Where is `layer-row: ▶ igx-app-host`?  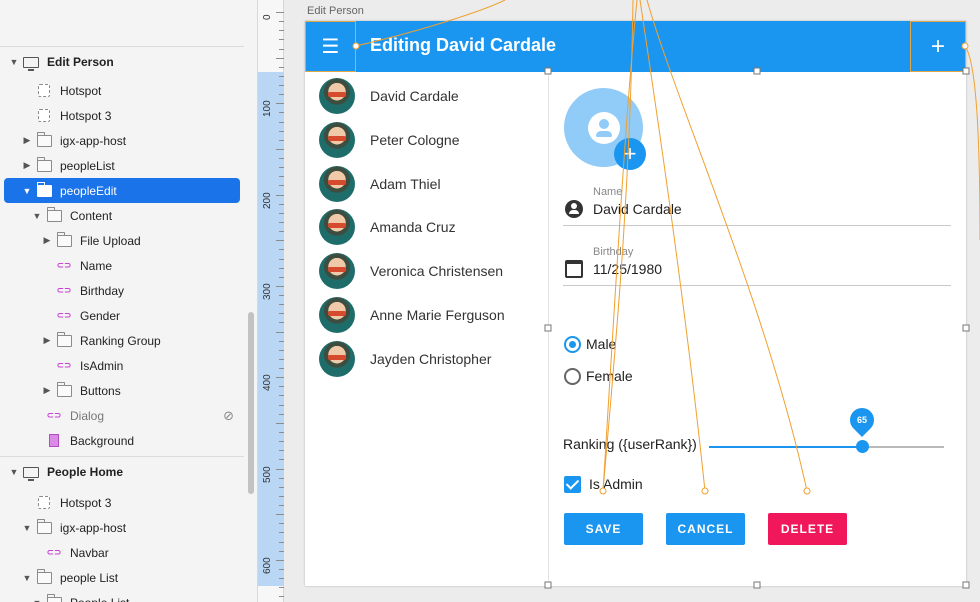 layer-row: ▶ igx-app-host is located at coordinates (122, 140).